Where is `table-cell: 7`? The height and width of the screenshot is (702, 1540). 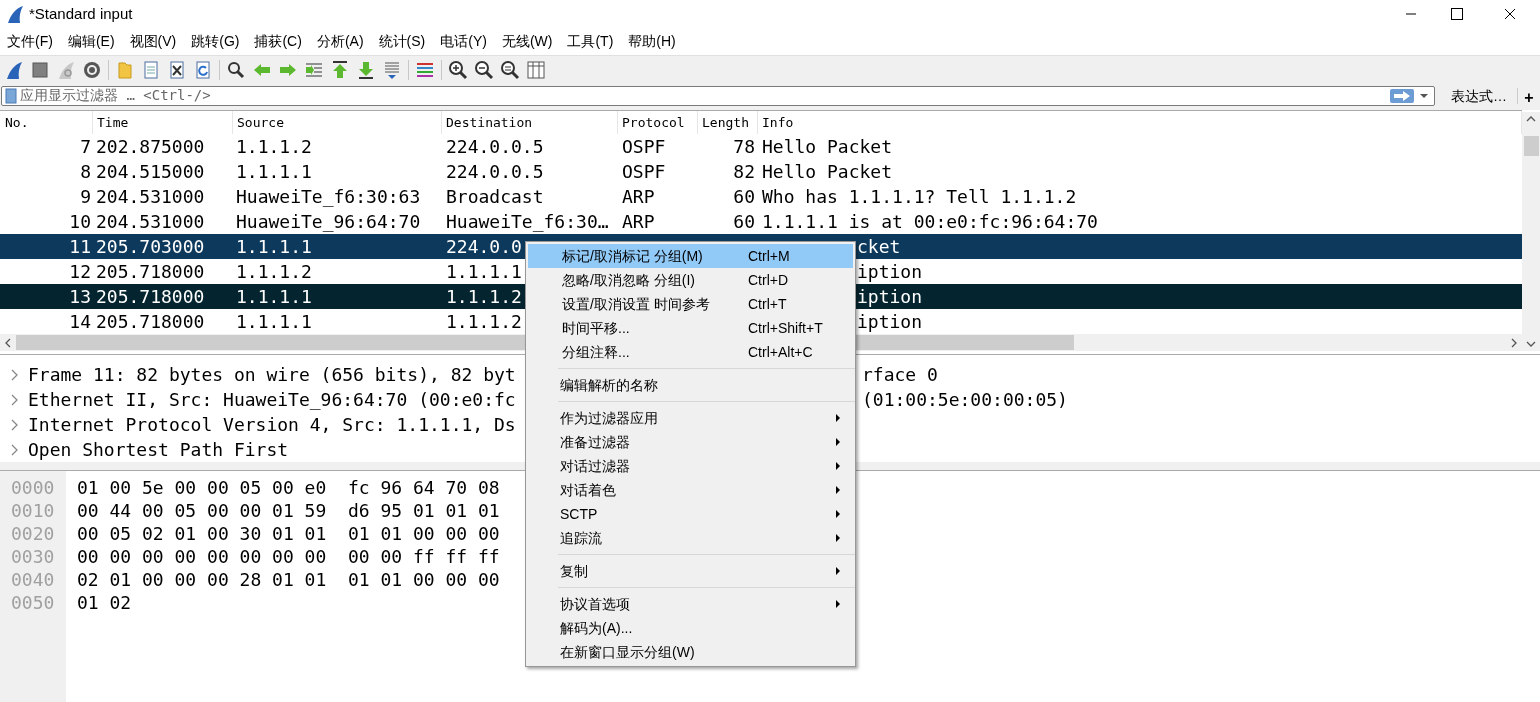
table-cell: 7 is located at coordinates (85, 146).